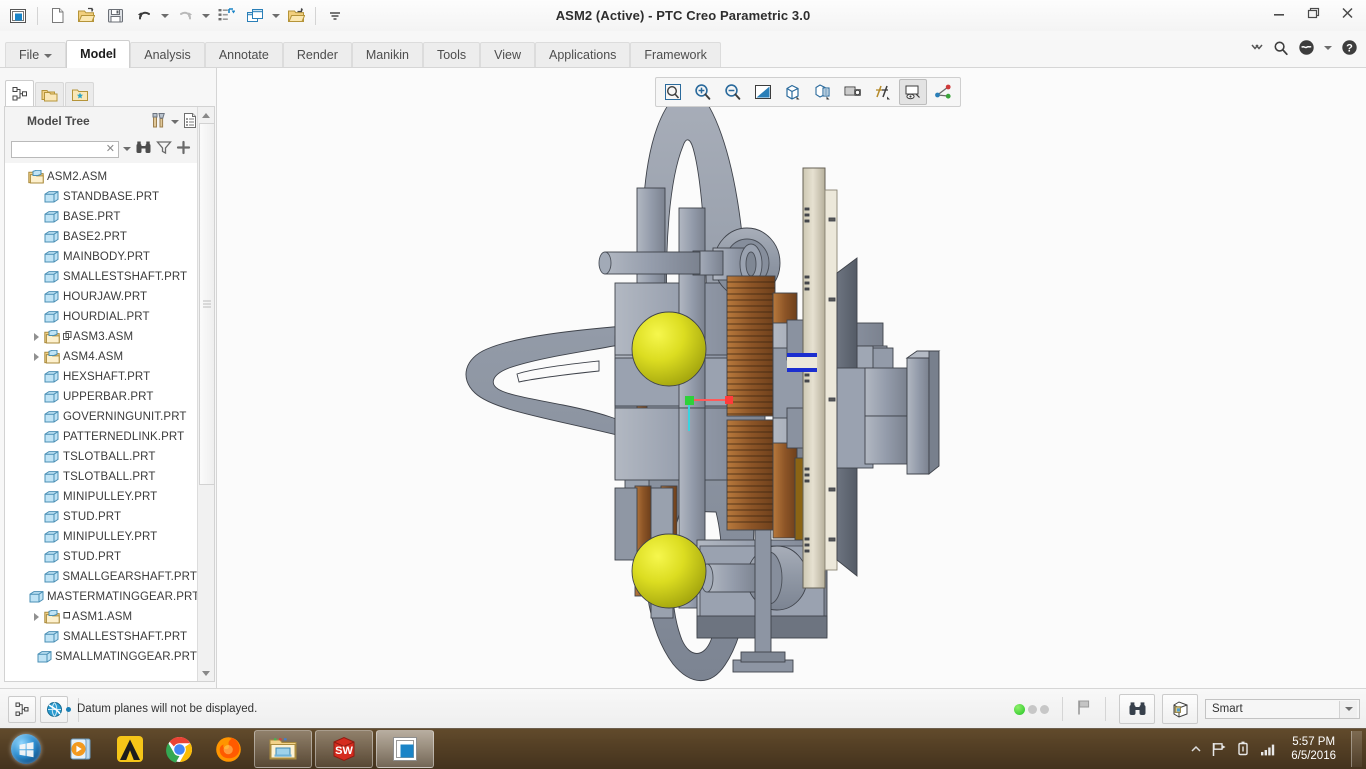 This screenshot has height=769, width=1366. I want to click on repaint-icon, so click(763, 92).